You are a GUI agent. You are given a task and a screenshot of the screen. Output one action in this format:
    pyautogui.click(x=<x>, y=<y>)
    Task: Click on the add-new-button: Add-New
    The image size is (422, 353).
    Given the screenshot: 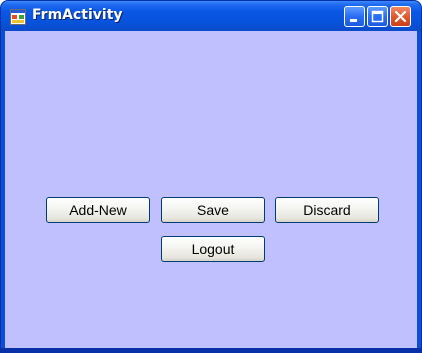 What is the action you would take?
    pyautogui.click(x=98, y=210)
    